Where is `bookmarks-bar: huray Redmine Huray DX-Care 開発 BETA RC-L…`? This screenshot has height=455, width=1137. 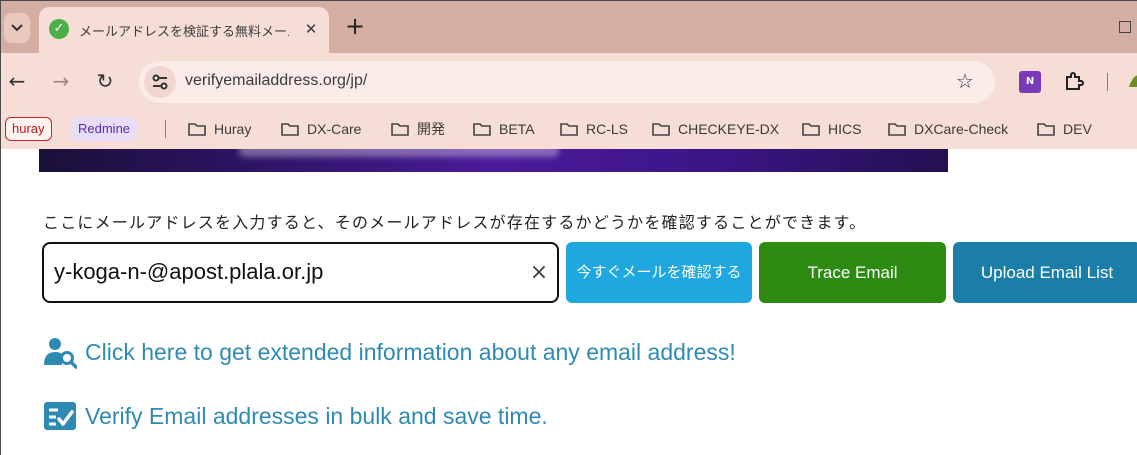 bookmarks-bar: huray Redmine Huray DX-Care 開発 BETA RC-L… is located at coordinates (569, 129).